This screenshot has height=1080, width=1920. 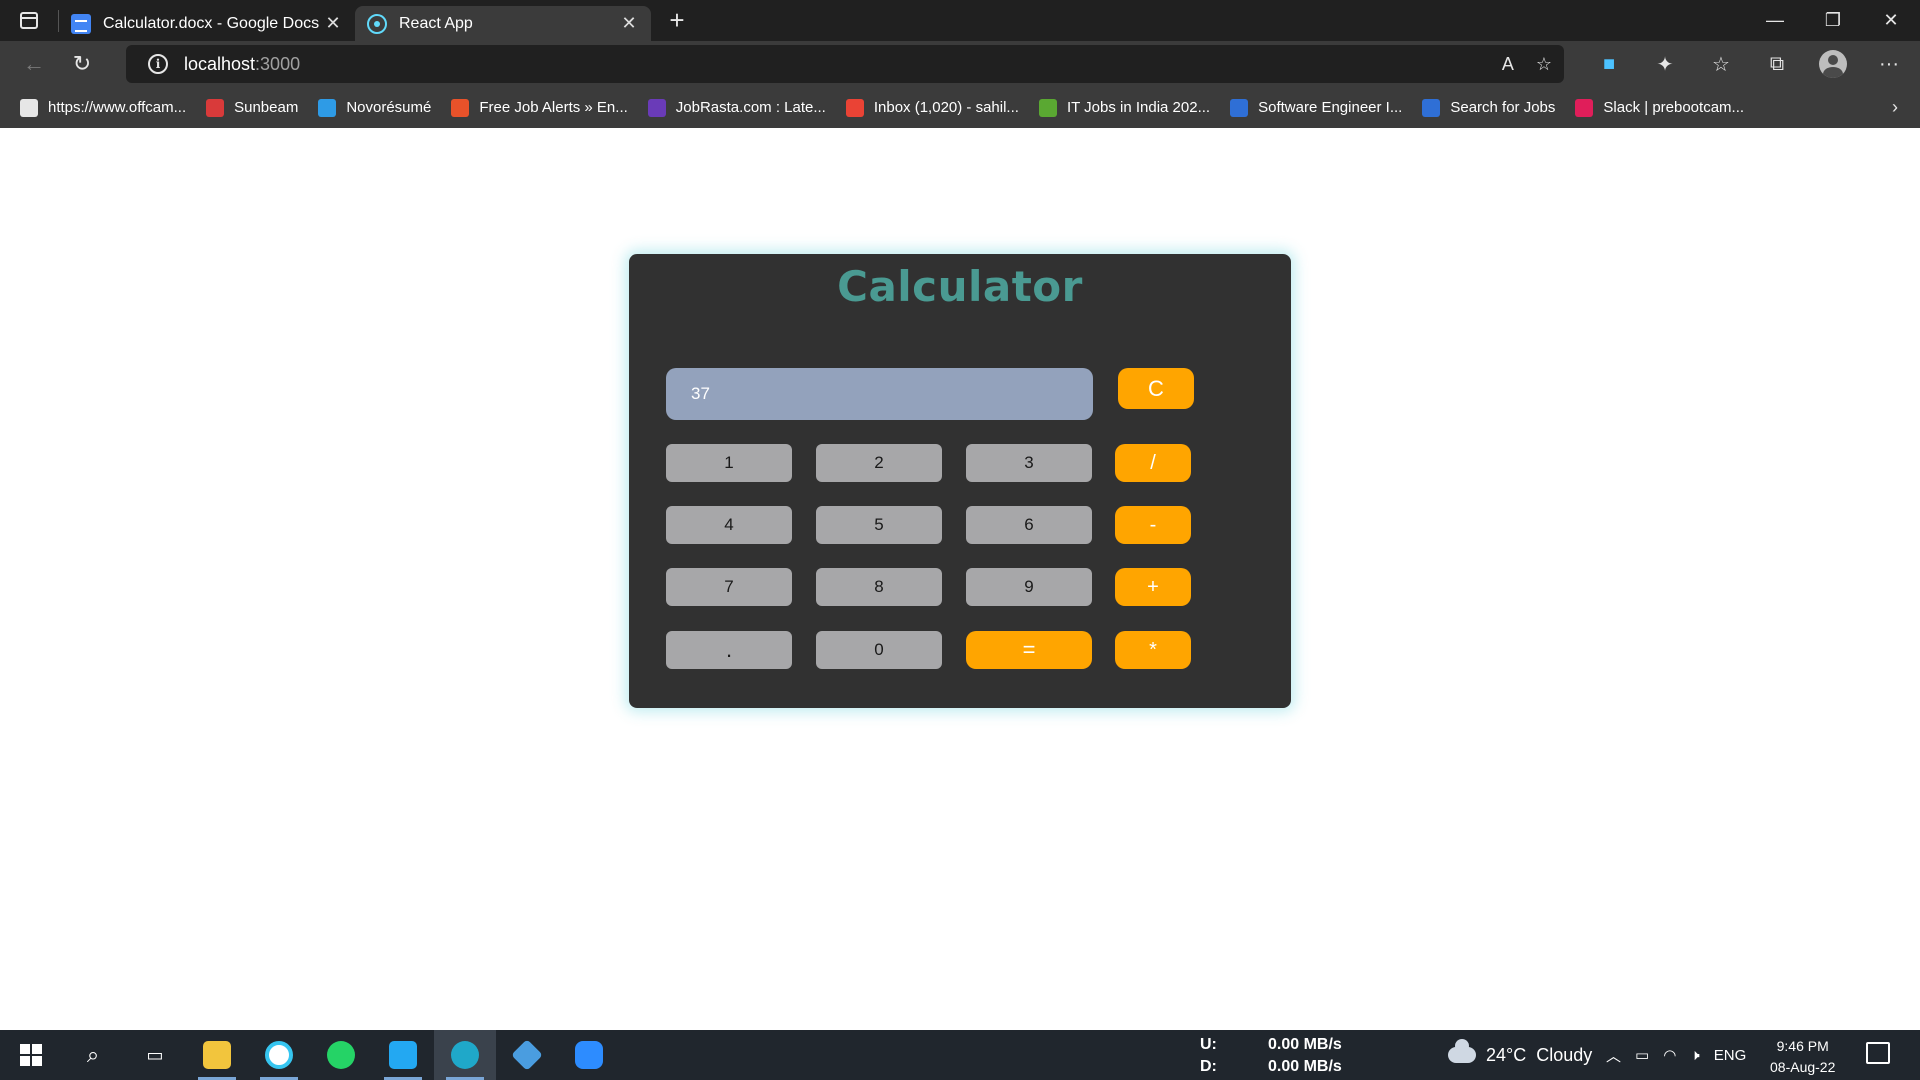 What do you see at coordinates (1889, 64) in the screenshot?
I see `more-menu-icon: ···` at bounding box center [1889, 64].